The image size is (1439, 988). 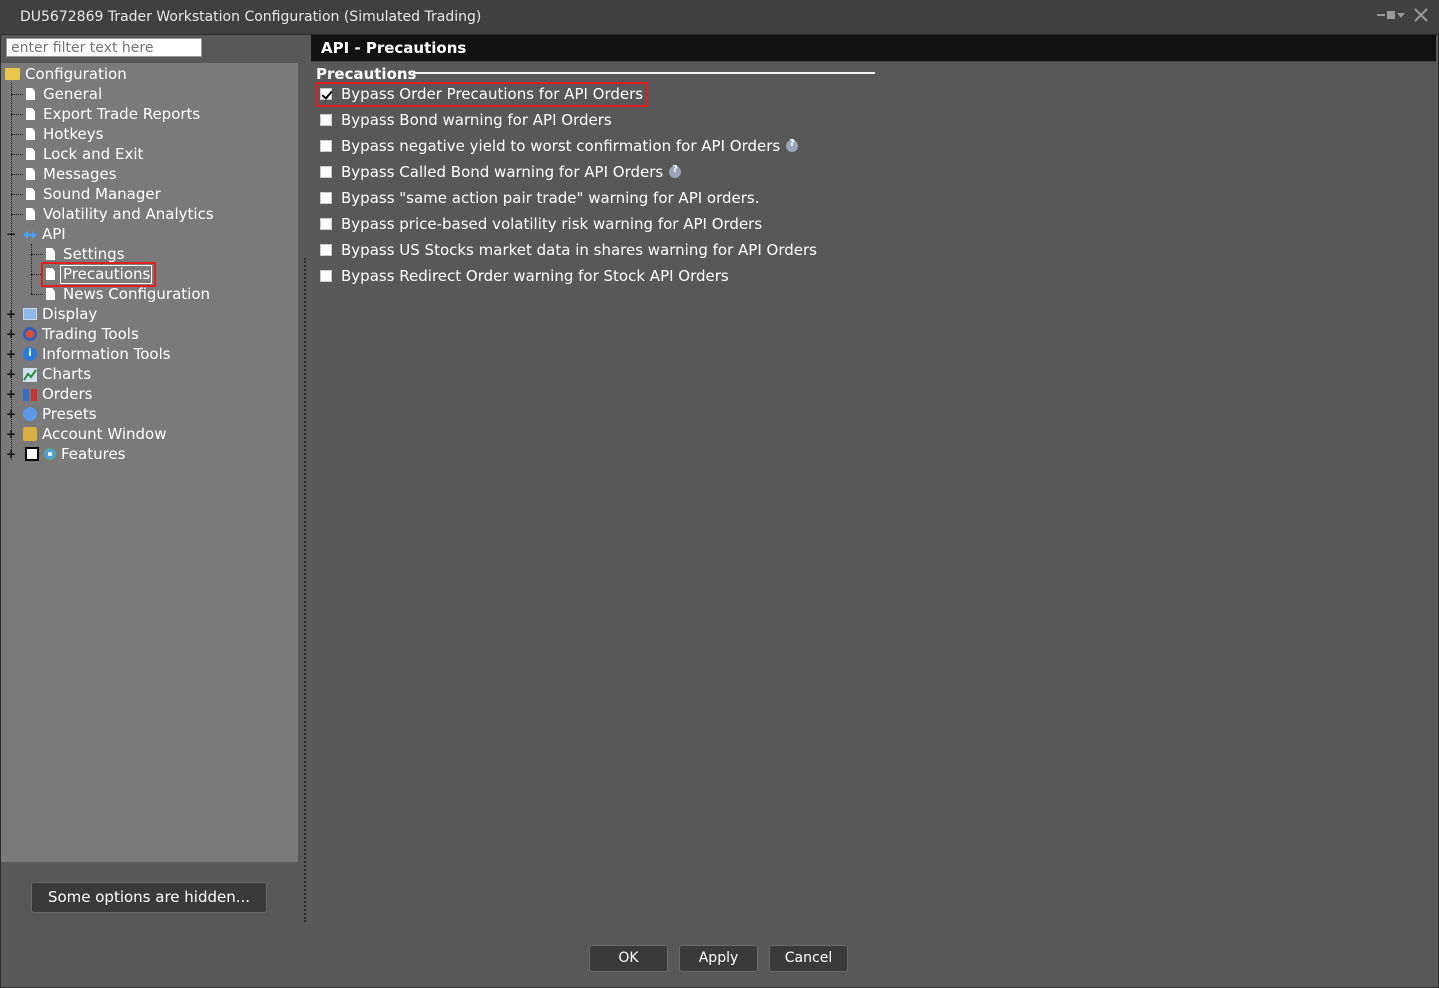 What do you see at coordinates (1392, 15) in the screenshot?
I see `pin-icon` at bounding box center [1392, 15].